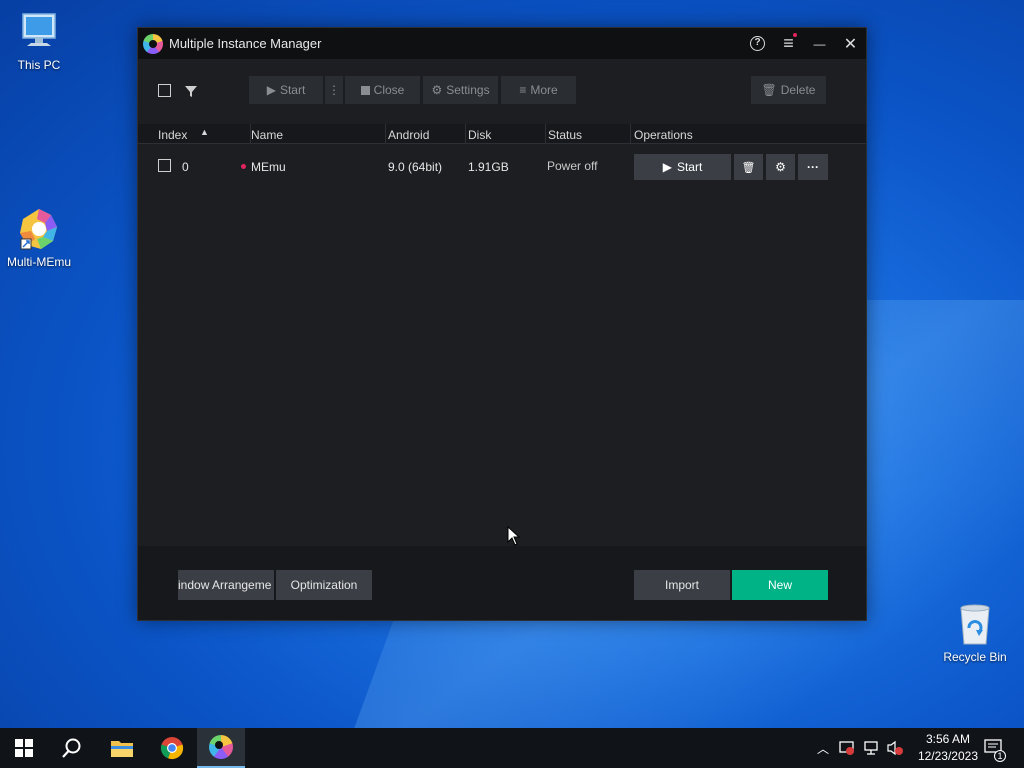  Describe the element at coordinates (947, 739) in the screenshot. I see `clock-time: 3:56 AM` at that location.